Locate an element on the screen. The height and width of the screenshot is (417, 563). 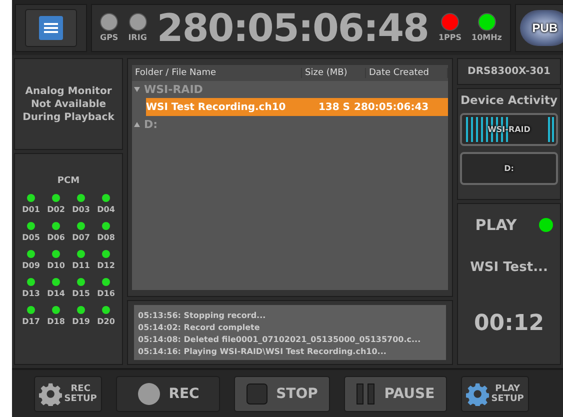
device-name: DRS8300X-301 is located at coordinates (509, 71).